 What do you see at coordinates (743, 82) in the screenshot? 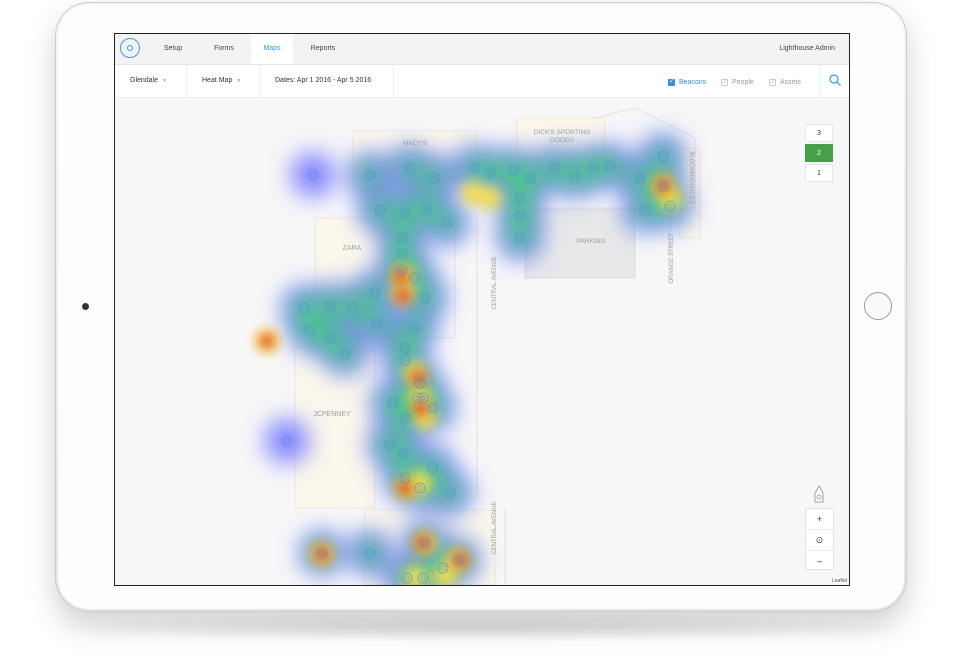
I see `layer-people-label: People` at bounding box center [743, 82].